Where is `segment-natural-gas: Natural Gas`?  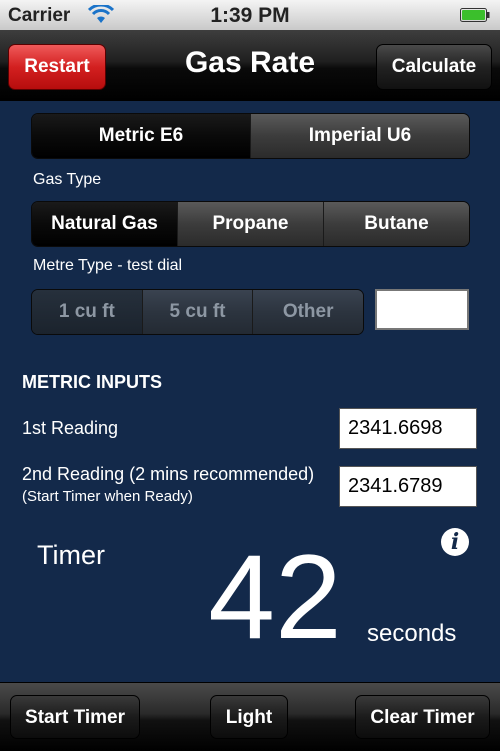 segment-natural-gas: Natural Gas is located at coordinates (104, 224).